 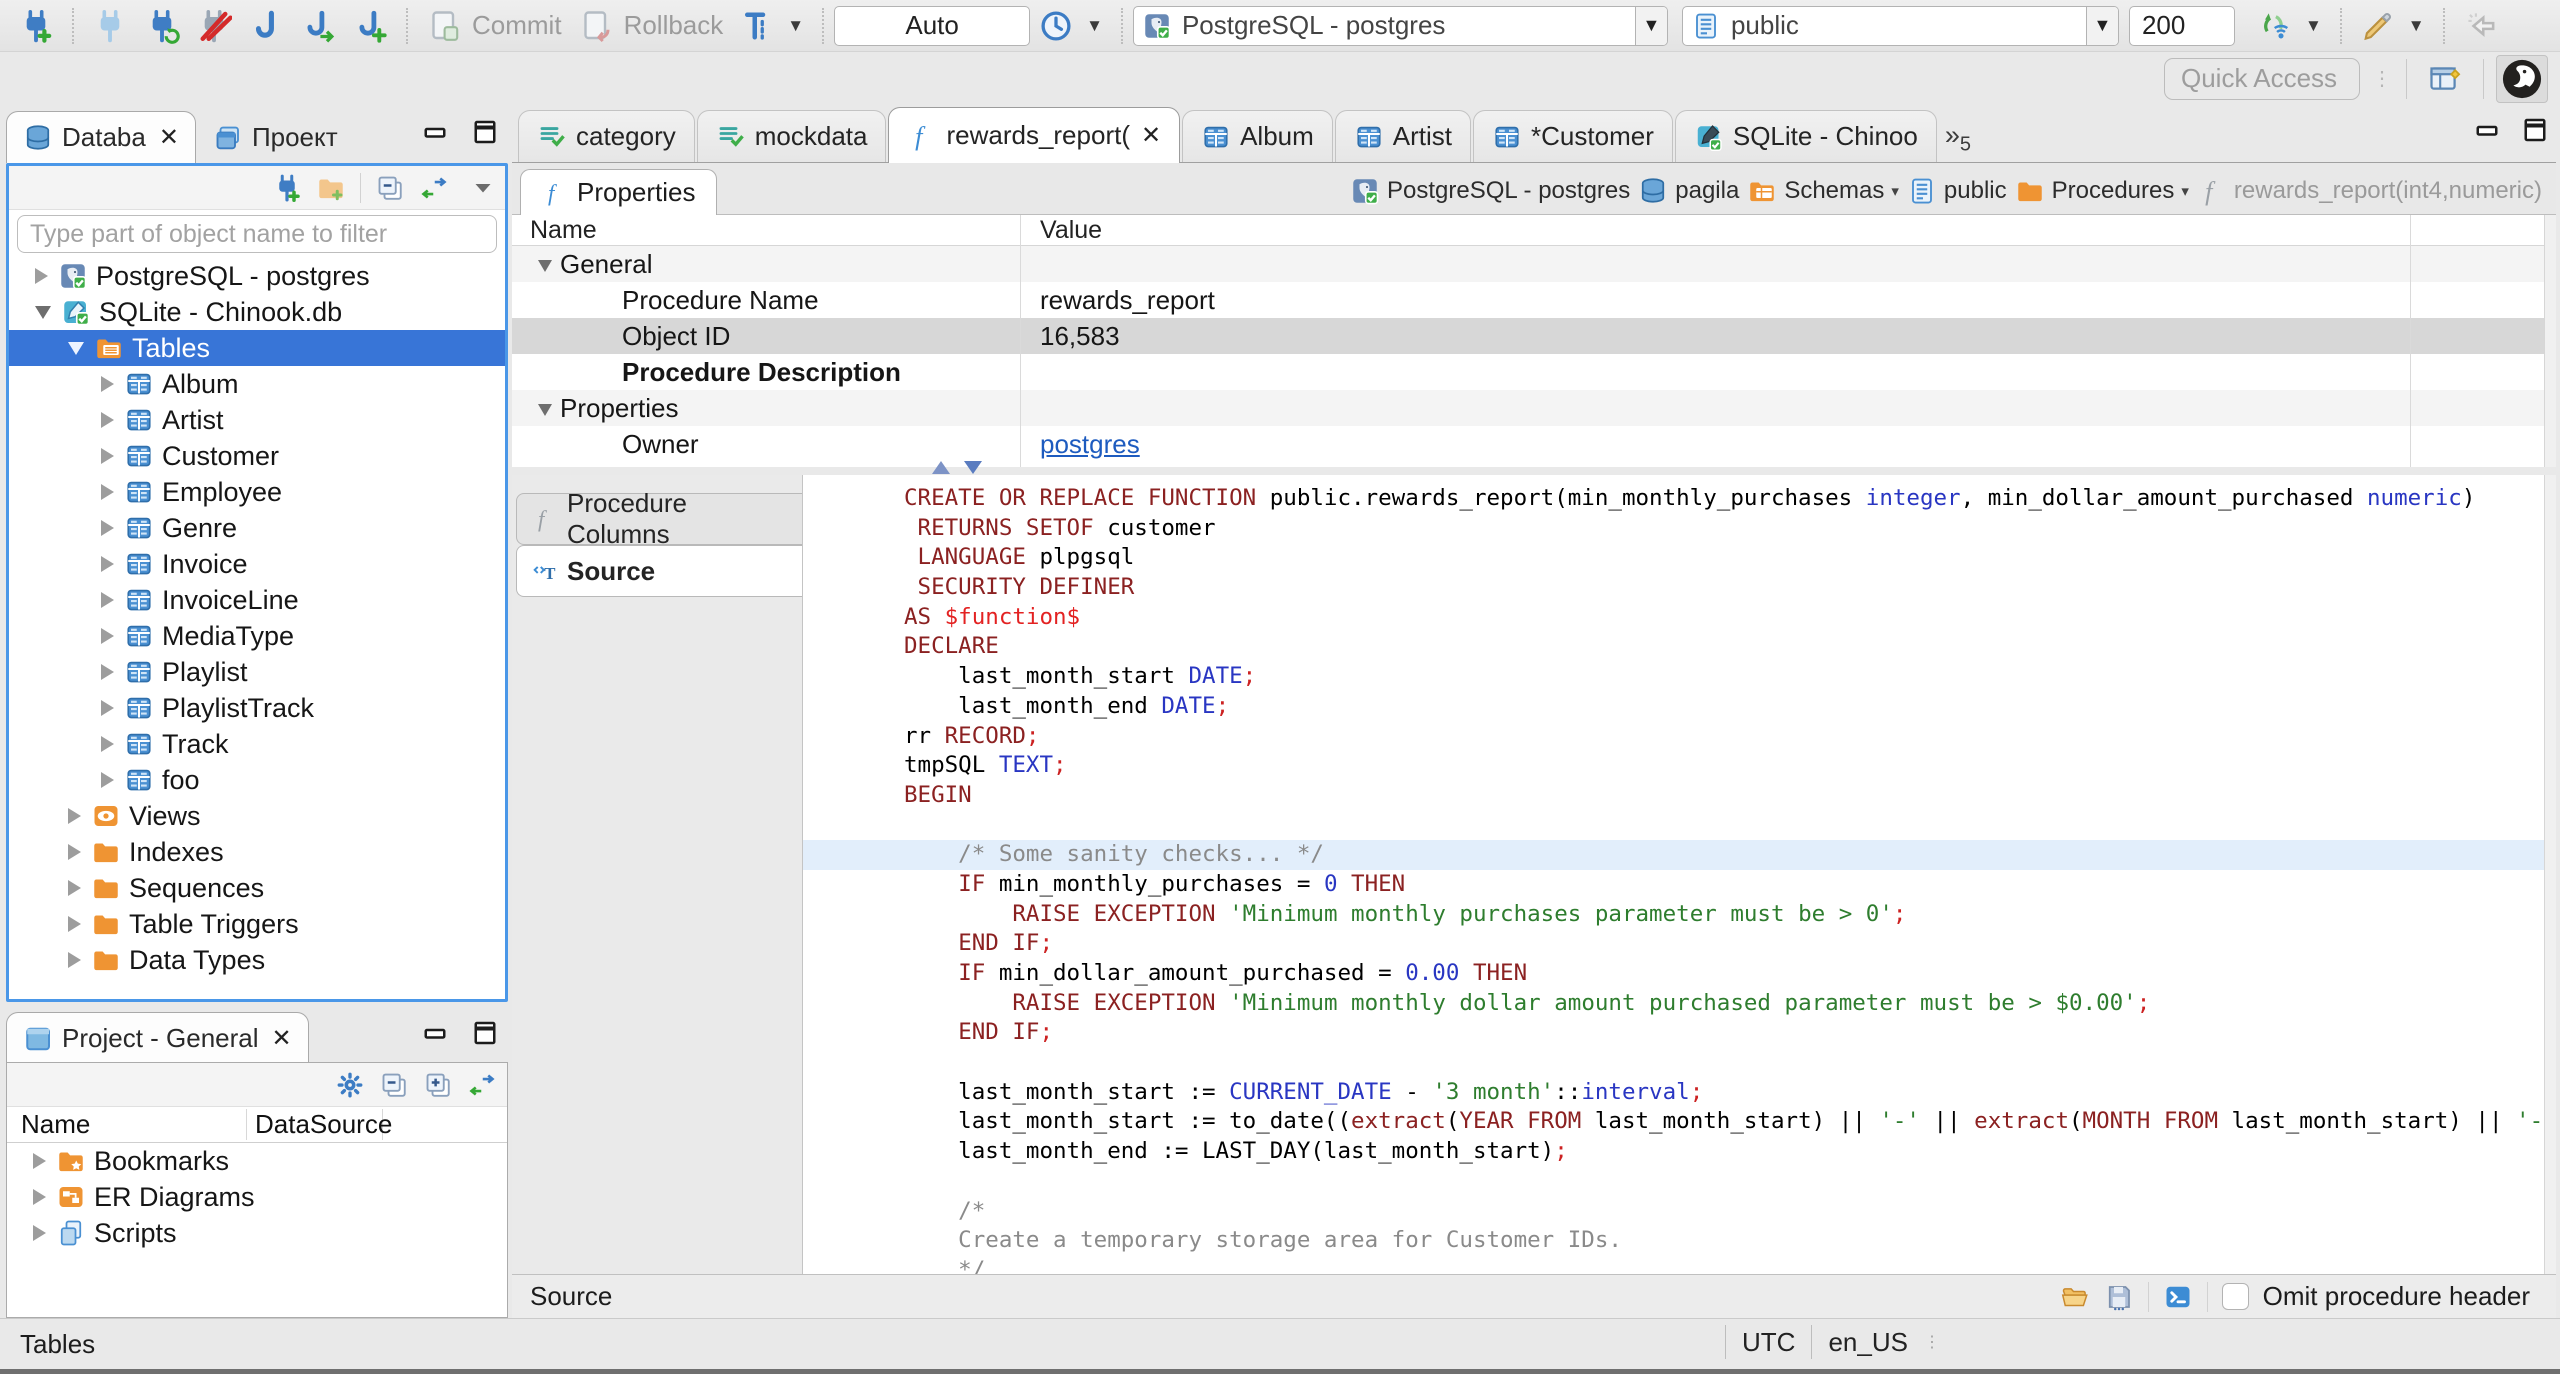 What do you see at coordinates (257, 564) in the screenshot?
I see `tree-item-invoice: Invoice` at bounding box center [257, 564].